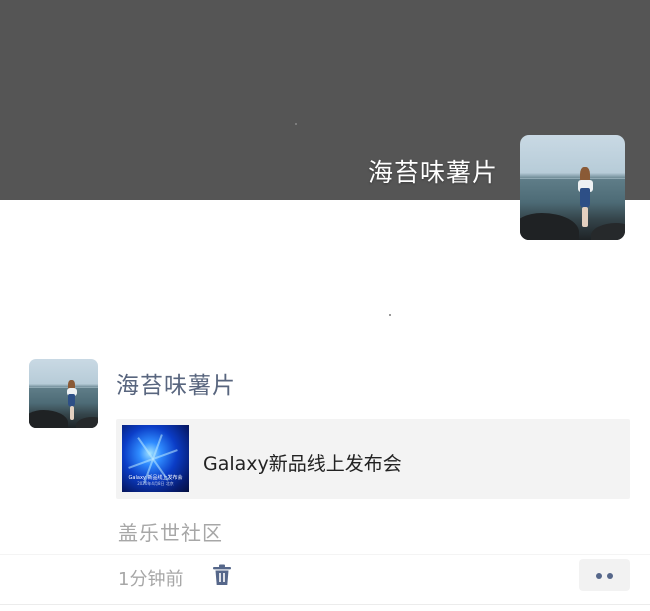 Image resolution: width=650 pixels, height=611 pixels. I want to click on thumbnail-caption: Galaxy 新品线上发布会 2020年4月8日 北京, so click(155, 480).